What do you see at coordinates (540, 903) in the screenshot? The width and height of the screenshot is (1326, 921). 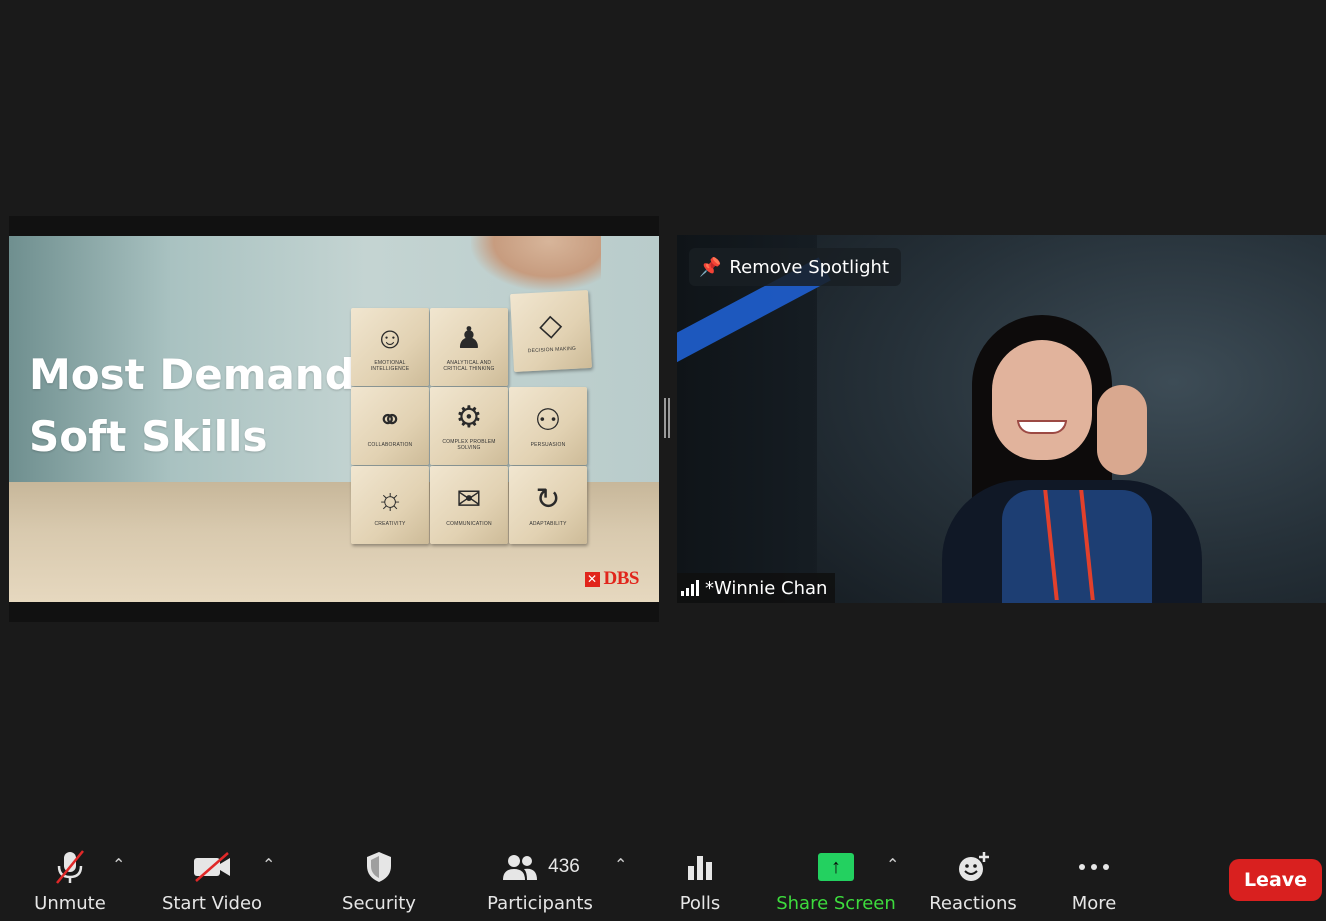 I see `participants-label: Participants` at bounding box center [540, 903].